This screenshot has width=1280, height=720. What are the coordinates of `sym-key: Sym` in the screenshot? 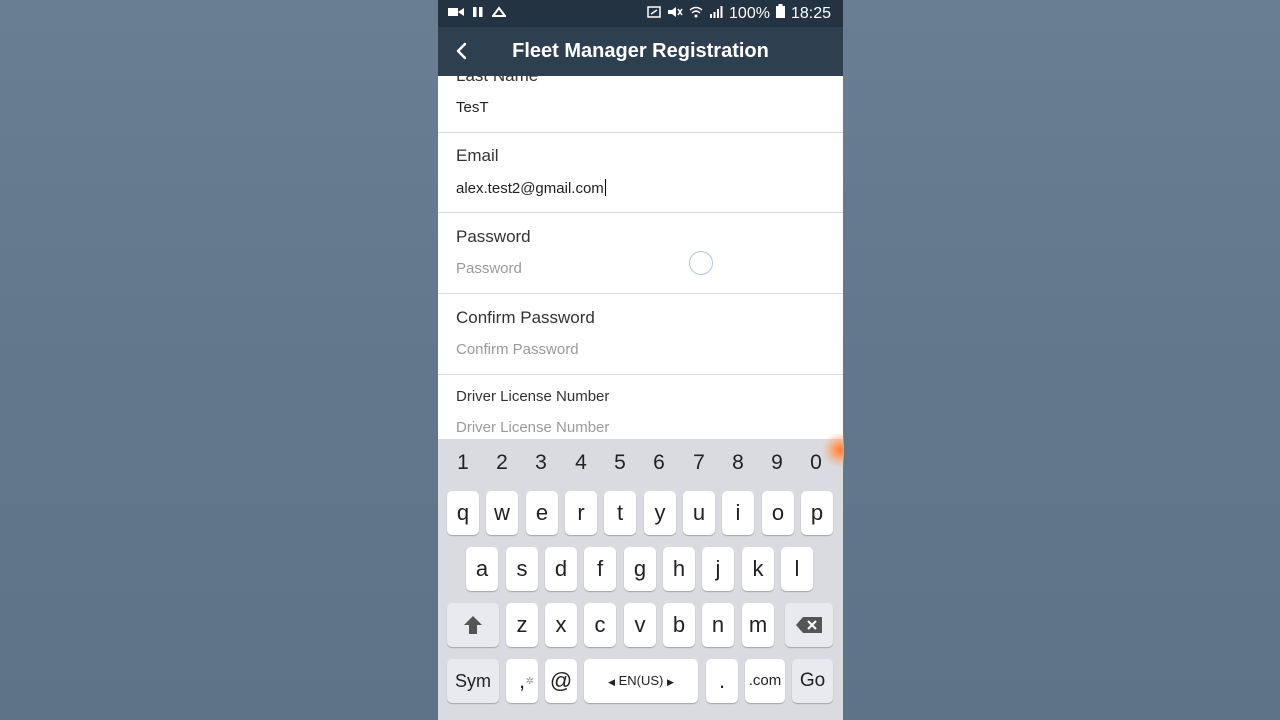 It's located at (473, 681).